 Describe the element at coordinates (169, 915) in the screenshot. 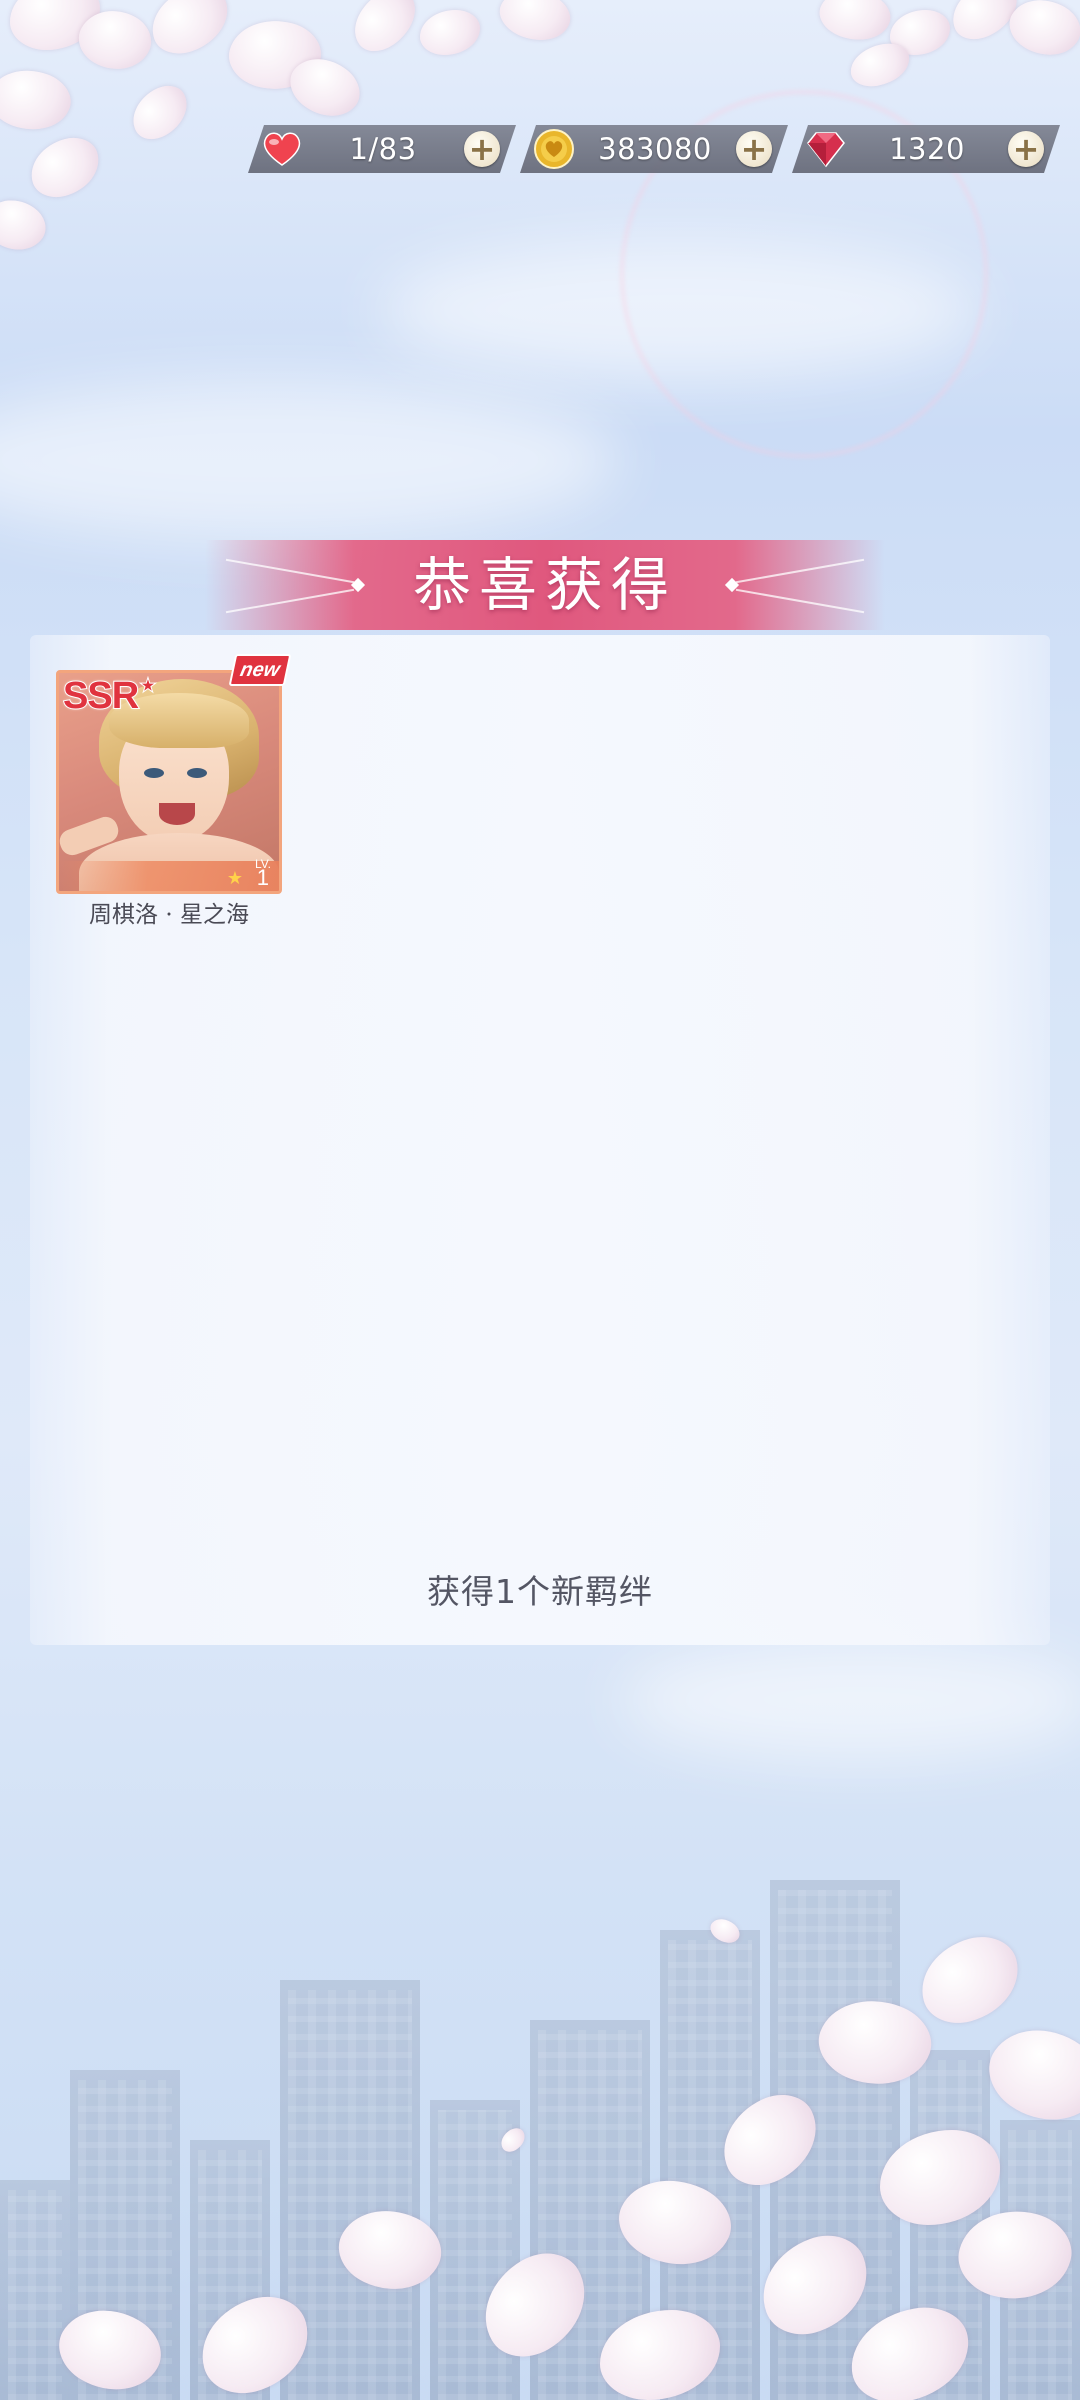

I see `character-name: 周棋洛 · 星之海` at that location.